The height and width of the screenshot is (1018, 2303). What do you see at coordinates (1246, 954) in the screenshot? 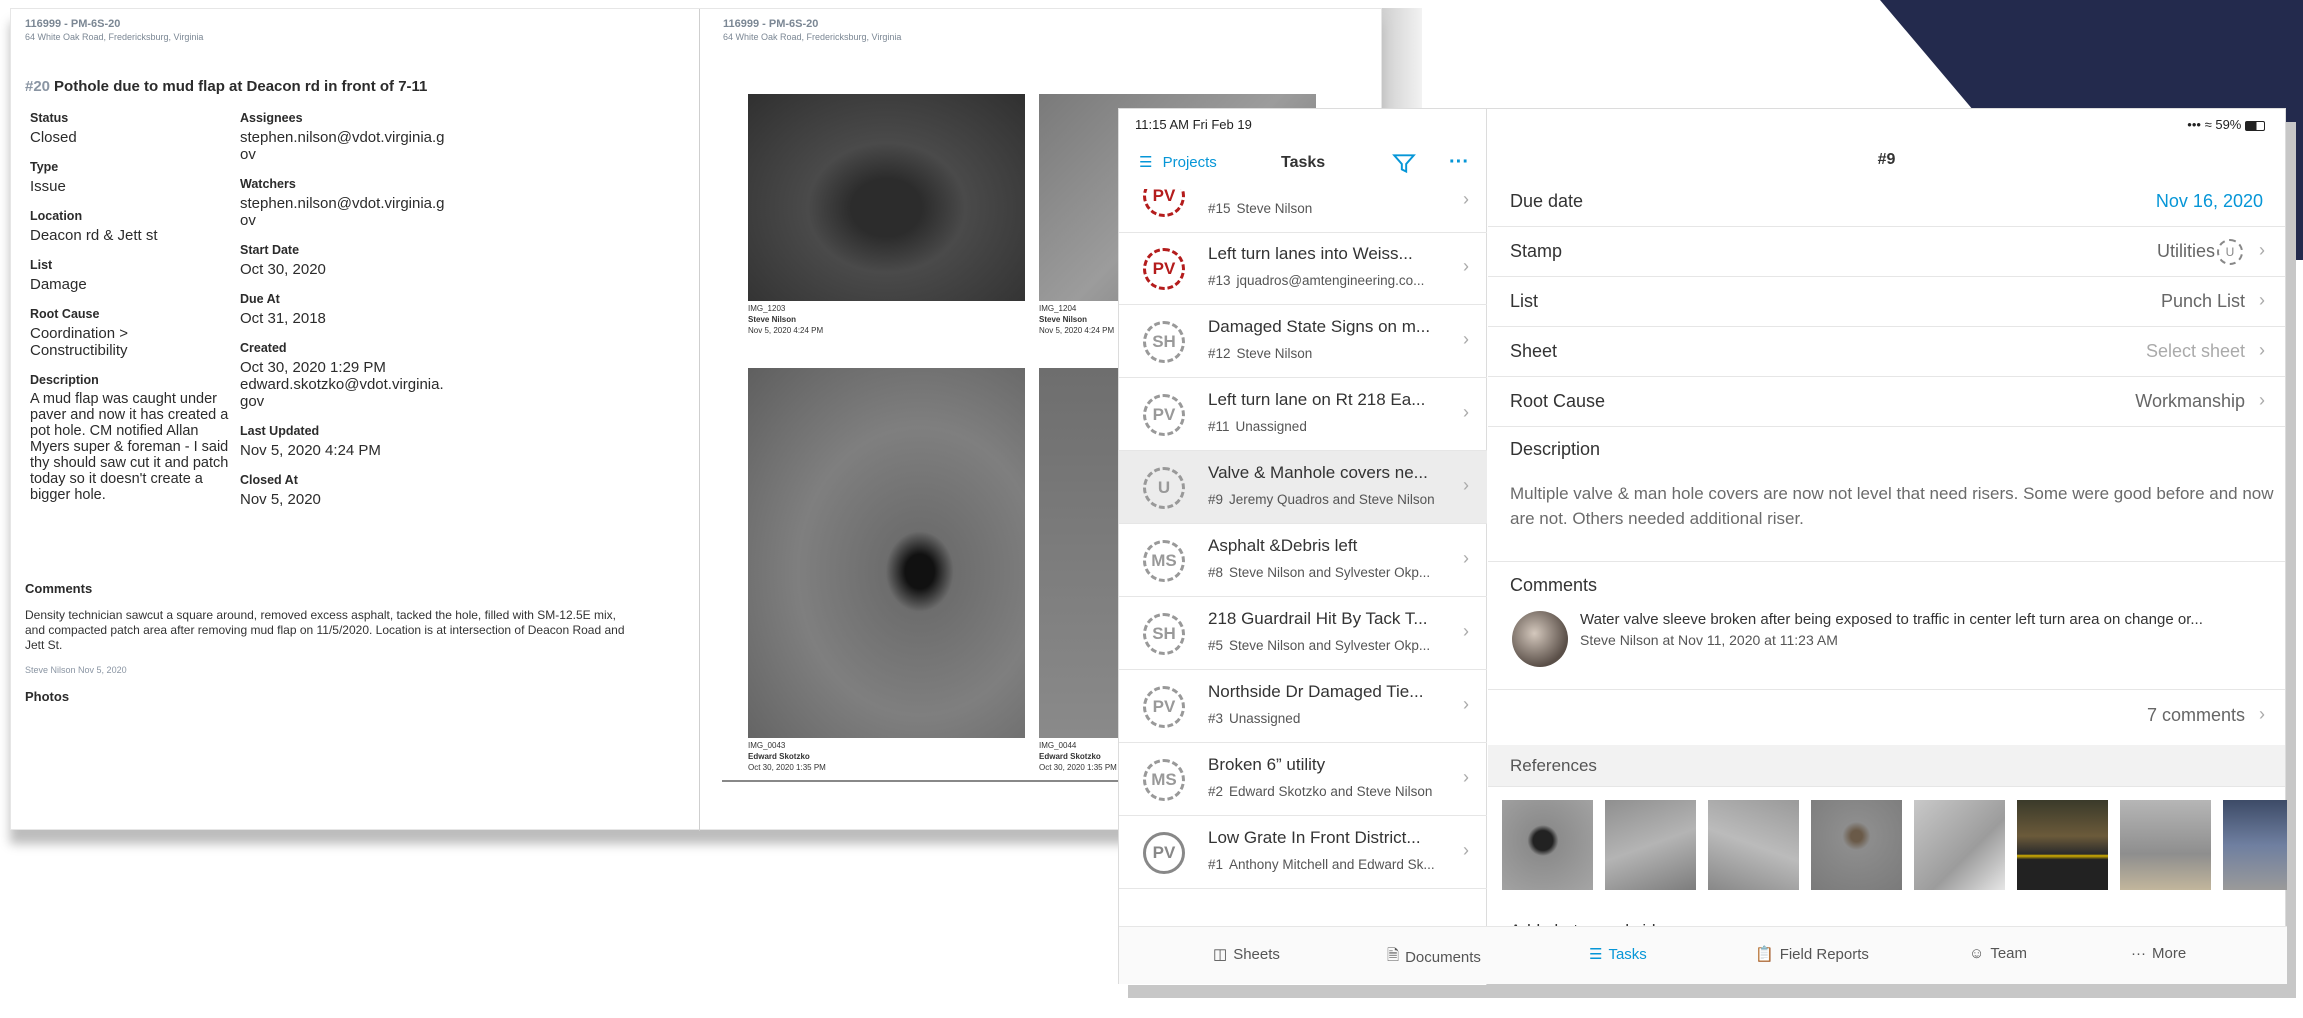
I see `tab-sheets: ◫ Sheets` at bounding box center [1246, 954].